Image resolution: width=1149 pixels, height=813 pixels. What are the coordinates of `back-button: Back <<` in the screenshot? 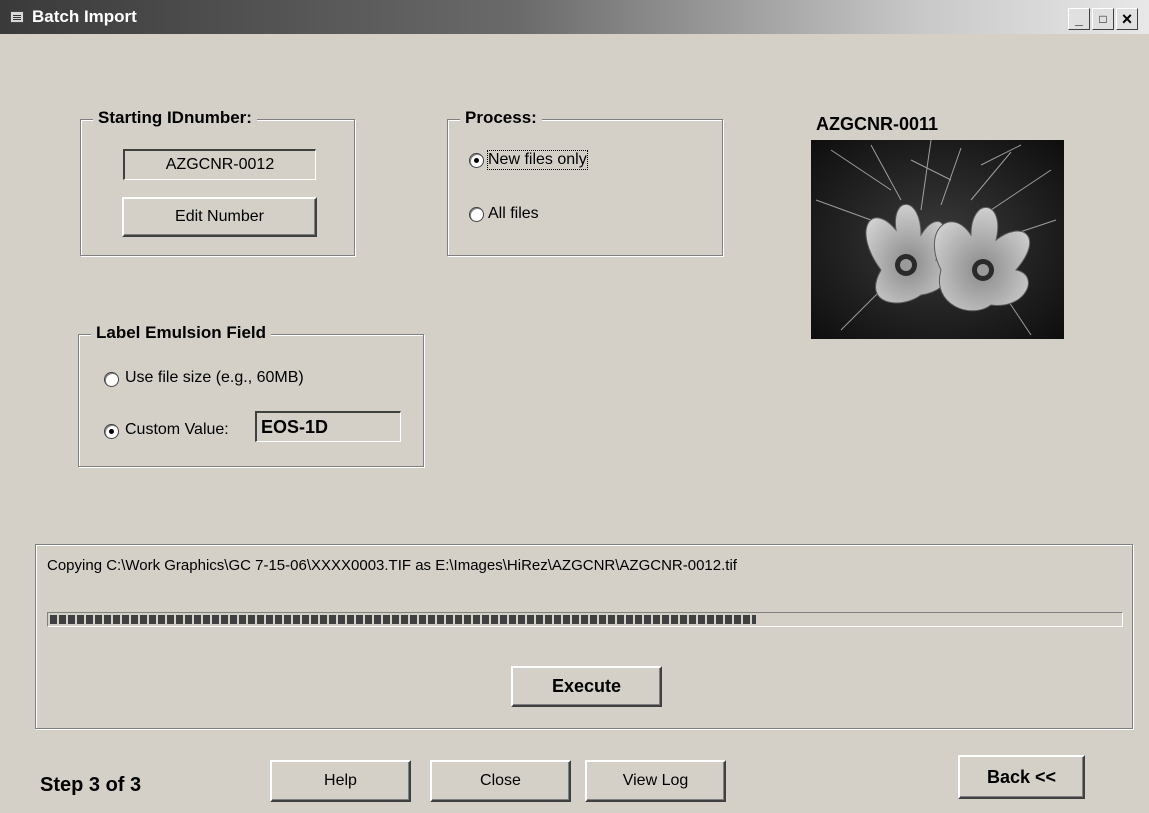 It's located at (1021, 777).